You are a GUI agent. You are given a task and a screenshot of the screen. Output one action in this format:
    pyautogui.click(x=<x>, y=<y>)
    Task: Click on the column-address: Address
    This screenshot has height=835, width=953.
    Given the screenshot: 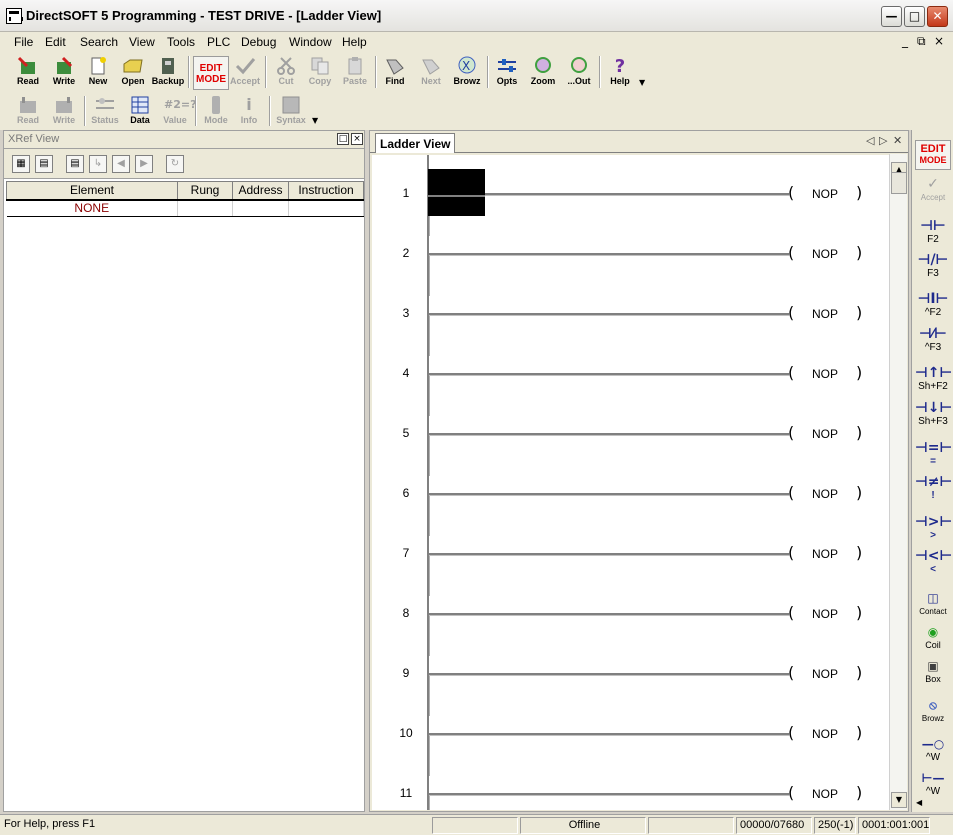 What is the action you would take?
    pyautogui.click(x=260, y=191)
    